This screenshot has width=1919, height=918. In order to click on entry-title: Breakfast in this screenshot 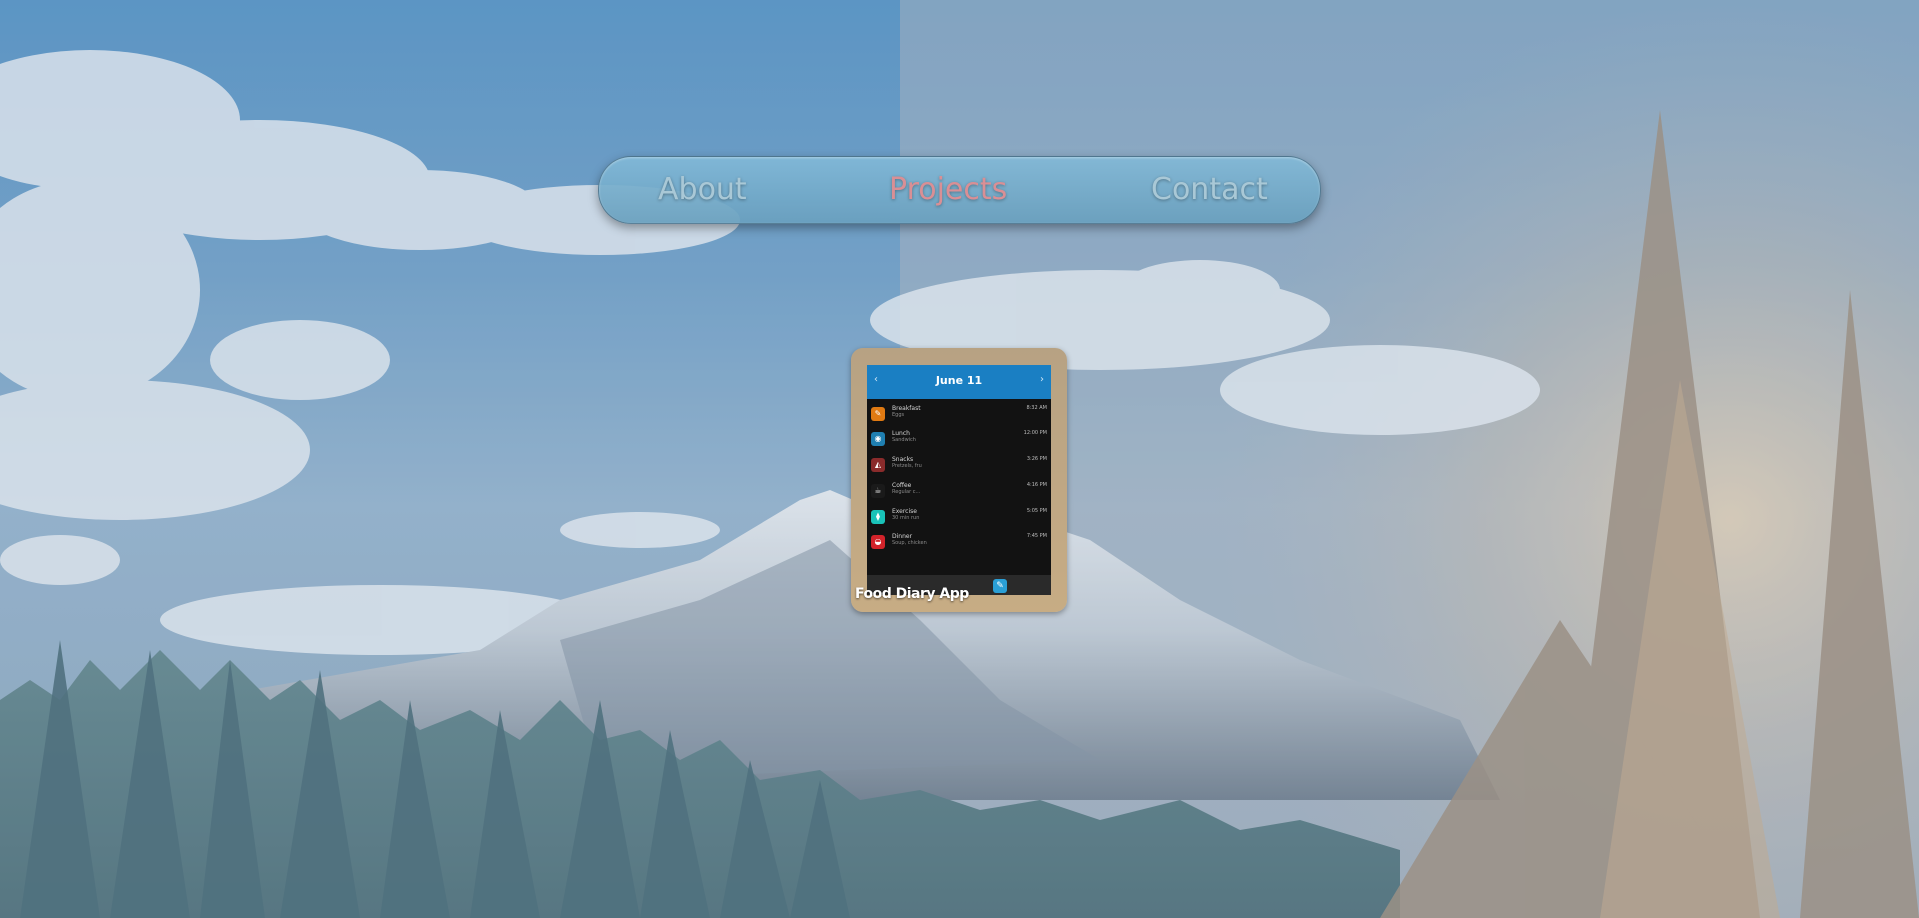, I will do `click(906, 408)`.